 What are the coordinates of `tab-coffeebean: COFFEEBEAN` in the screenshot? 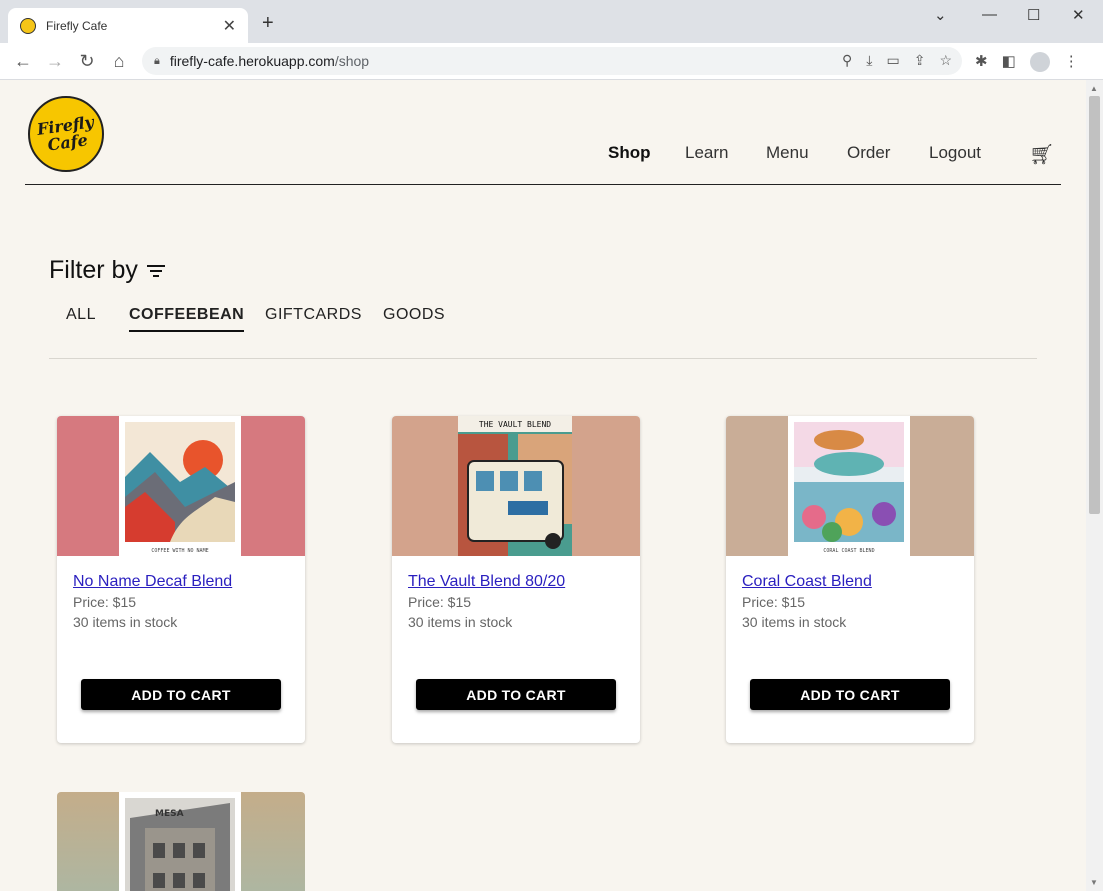 It's located at (187, 319).